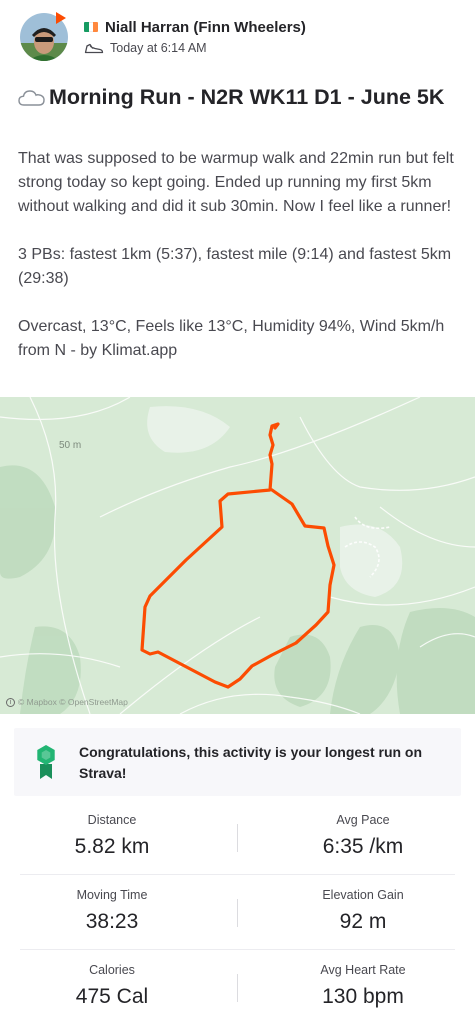 Image resolution: width=475 pixels, height=1024 pixels. I want to click on stat-label: Avg Heart Rate, so click(363, 970).